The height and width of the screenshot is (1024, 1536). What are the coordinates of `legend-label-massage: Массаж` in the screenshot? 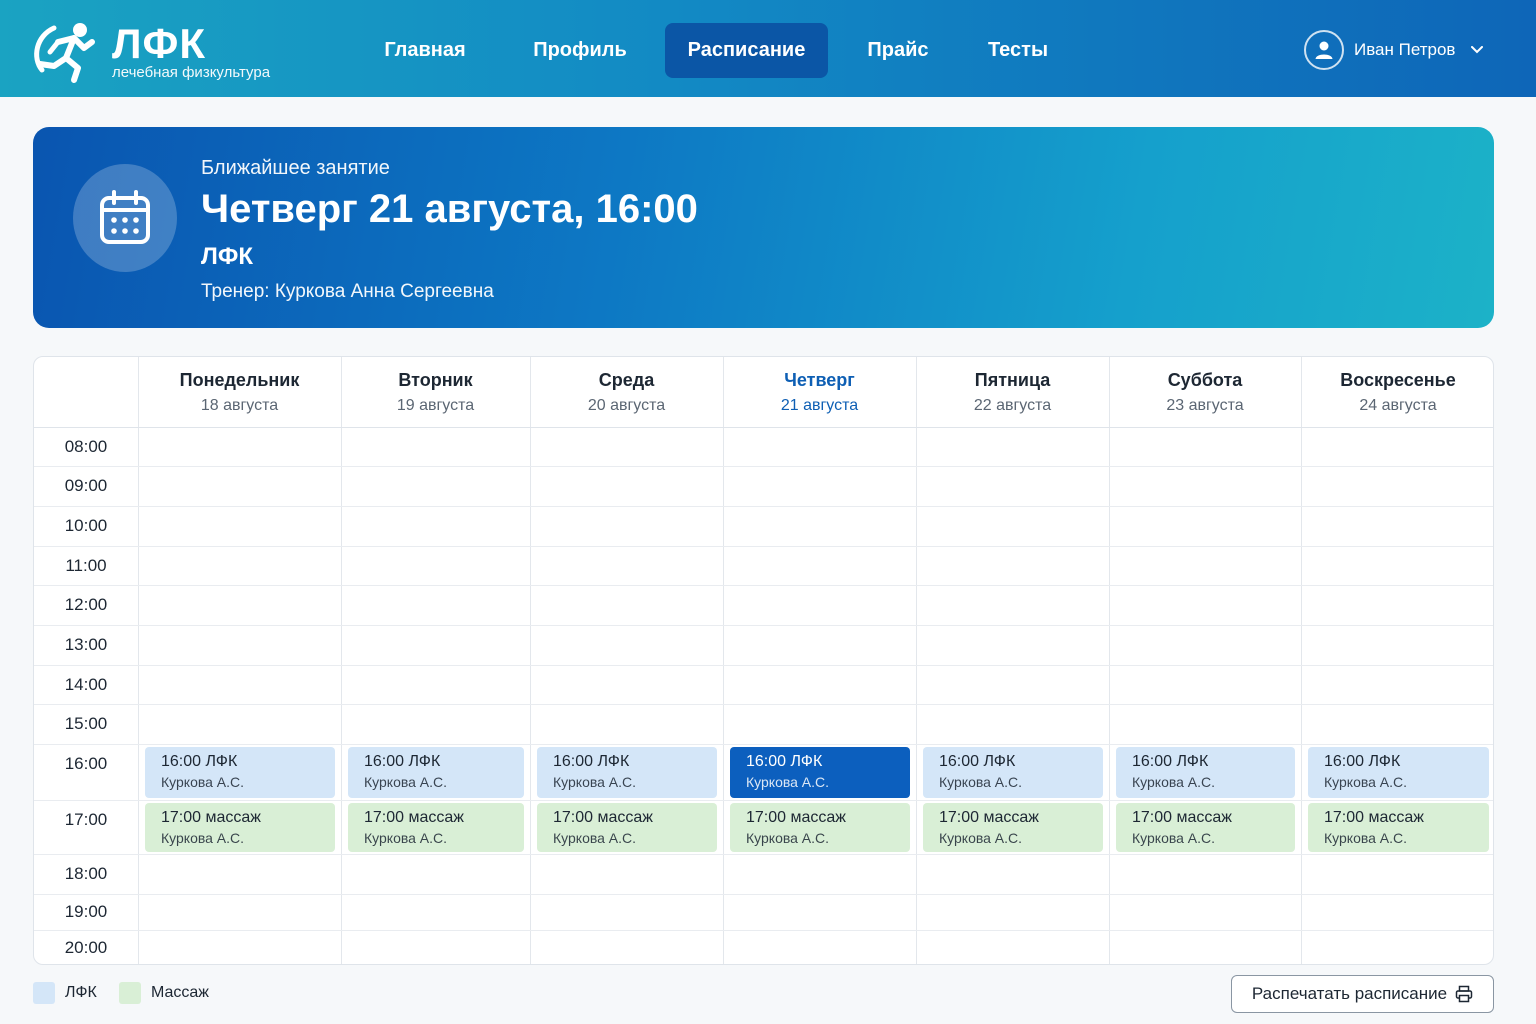 It's located at (180, 992).